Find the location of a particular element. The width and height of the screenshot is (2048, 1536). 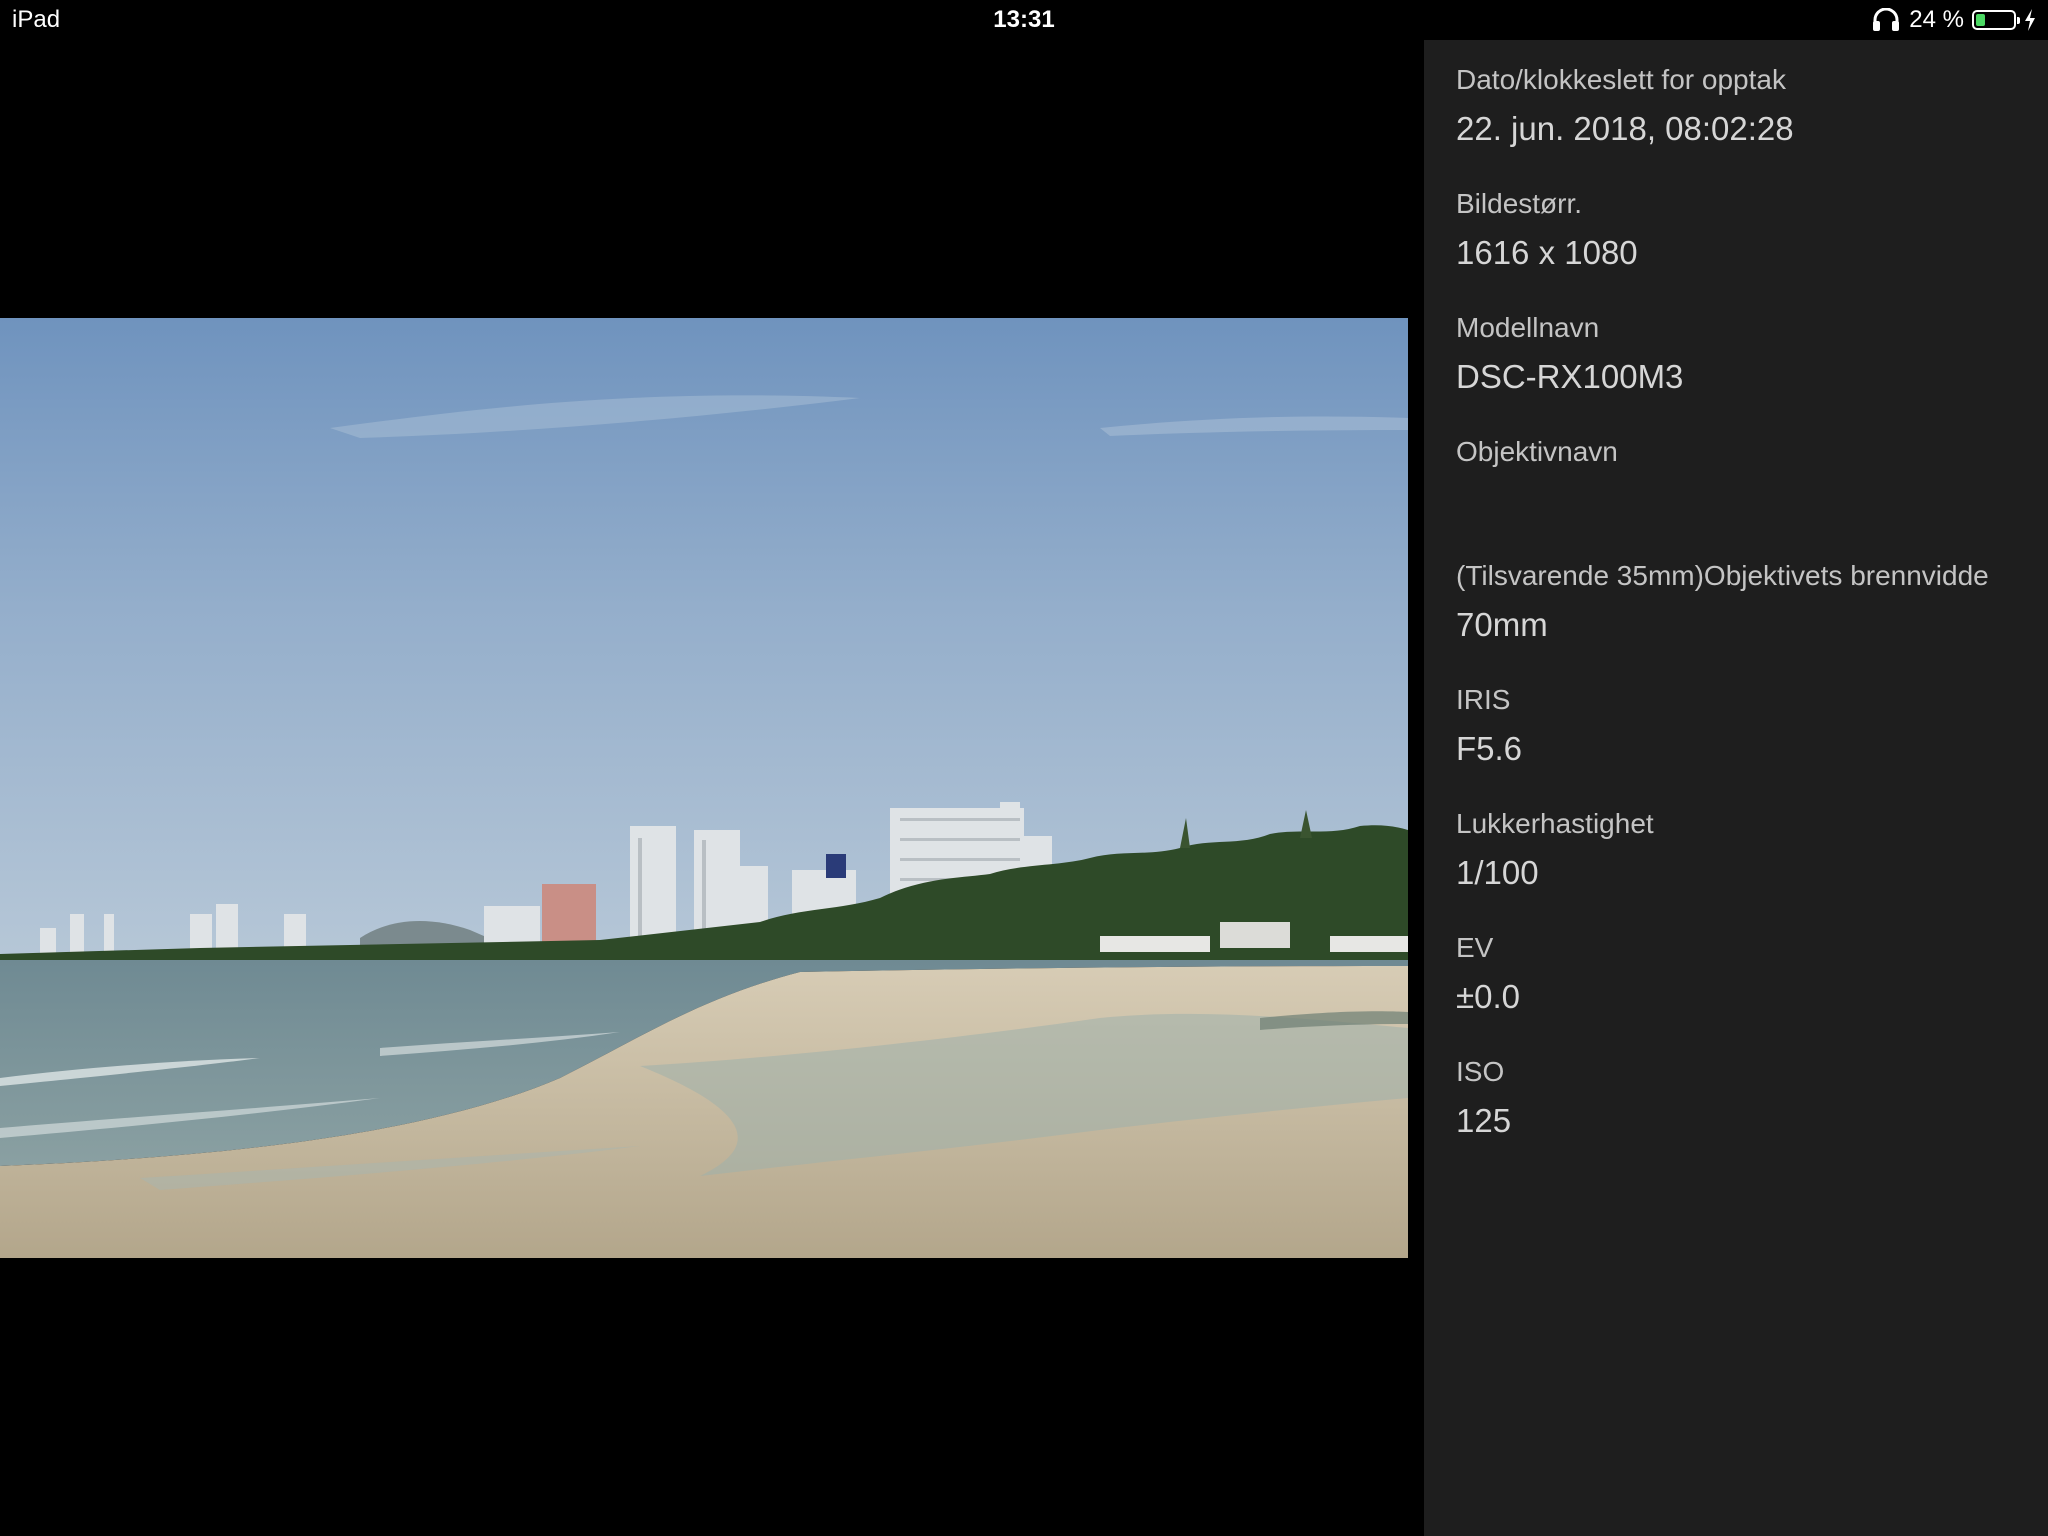

info-item-iris: IRIS F5.6 is located at coordinates (1752, 742).